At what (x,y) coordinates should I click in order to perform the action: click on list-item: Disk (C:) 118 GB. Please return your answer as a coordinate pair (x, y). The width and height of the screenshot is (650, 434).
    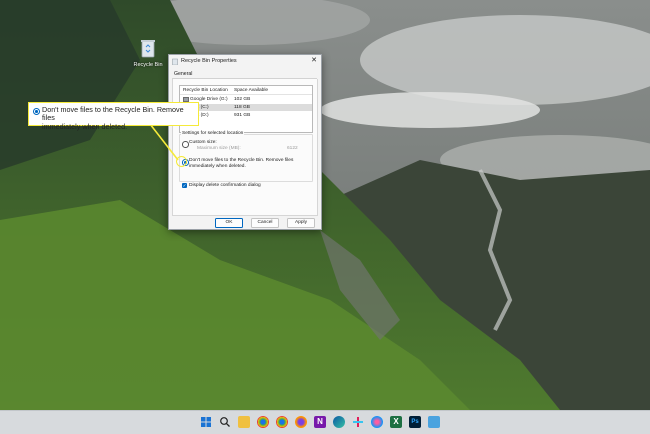
    Looking at the image, I should click on (246, 107).